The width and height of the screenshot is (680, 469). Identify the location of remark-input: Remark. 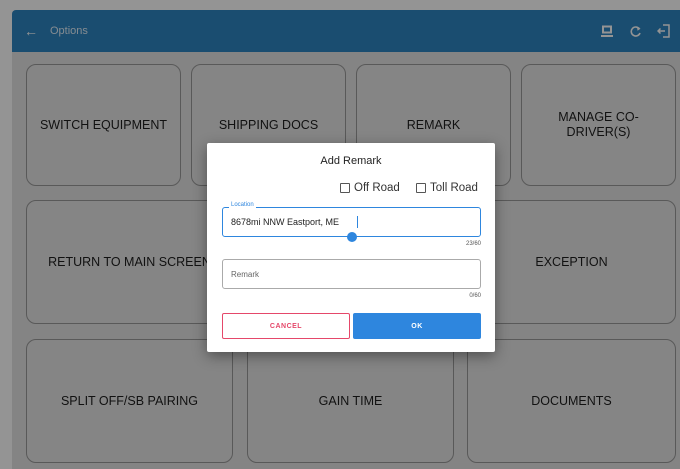
(351, 274).